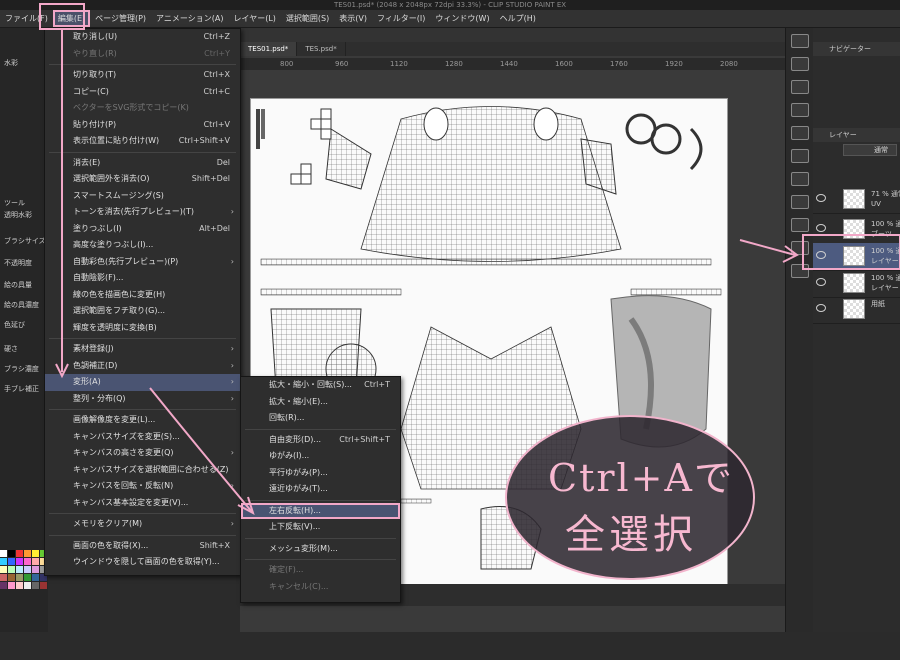 The height and width of the screenshot is (660, 900). What do you see at coordinates (24, 600) in the screenshot?
I see `color-palette` at bounding box center [24, 600].